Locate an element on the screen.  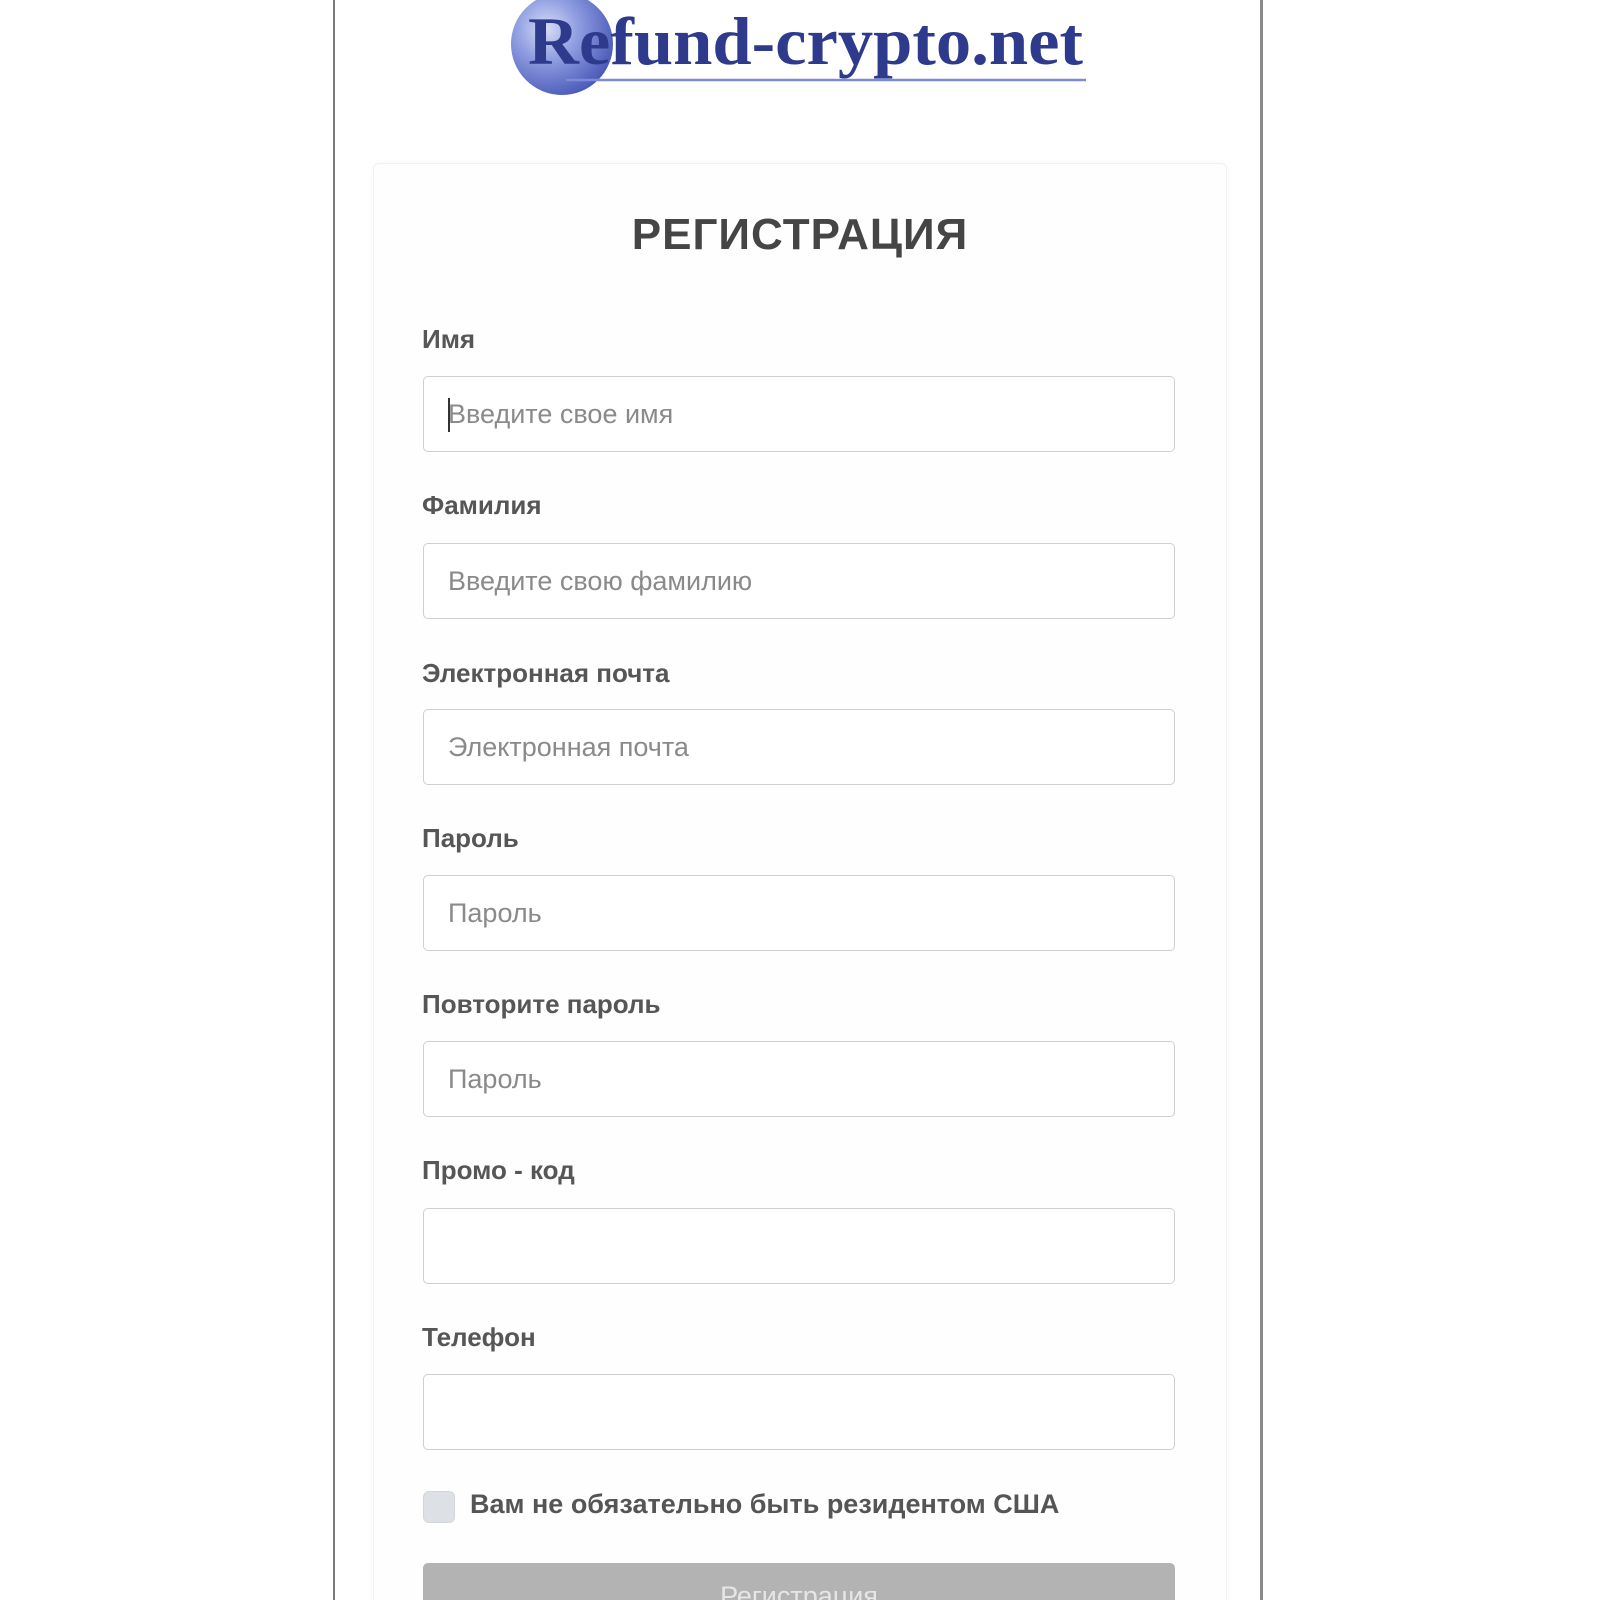
site-logo: Refund-crypto.net is located at coordinates (801, 50).